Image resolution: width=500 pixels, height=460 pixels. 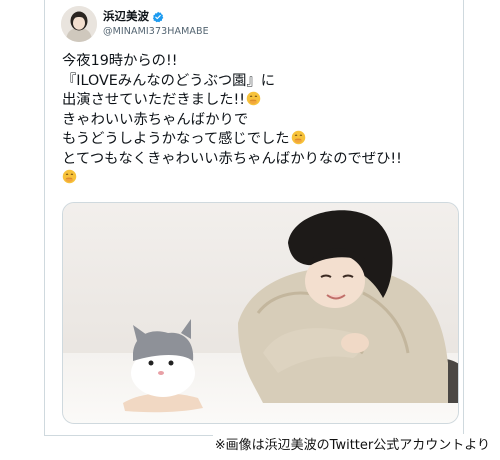 I want to click on display-name: 浜辺美波, so click(x=126, y=16).